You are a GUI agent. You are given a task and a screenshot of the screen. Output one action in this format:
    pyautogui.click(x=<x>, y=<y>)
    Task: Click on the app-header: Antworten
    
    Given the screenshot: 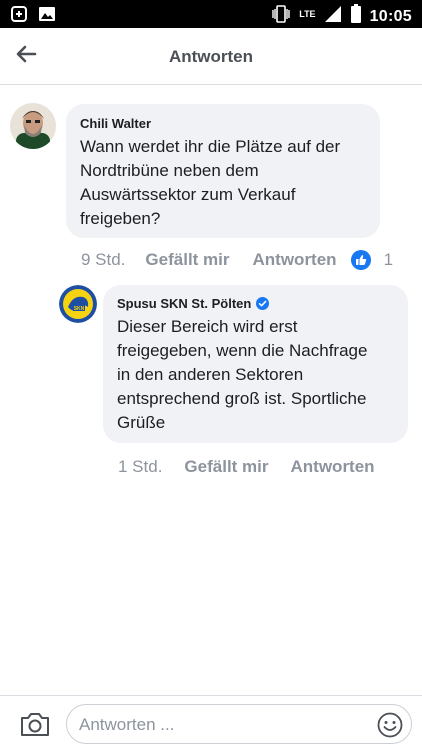 What is the action you would take?
    pyautogui.click(x=211, y=56)
    